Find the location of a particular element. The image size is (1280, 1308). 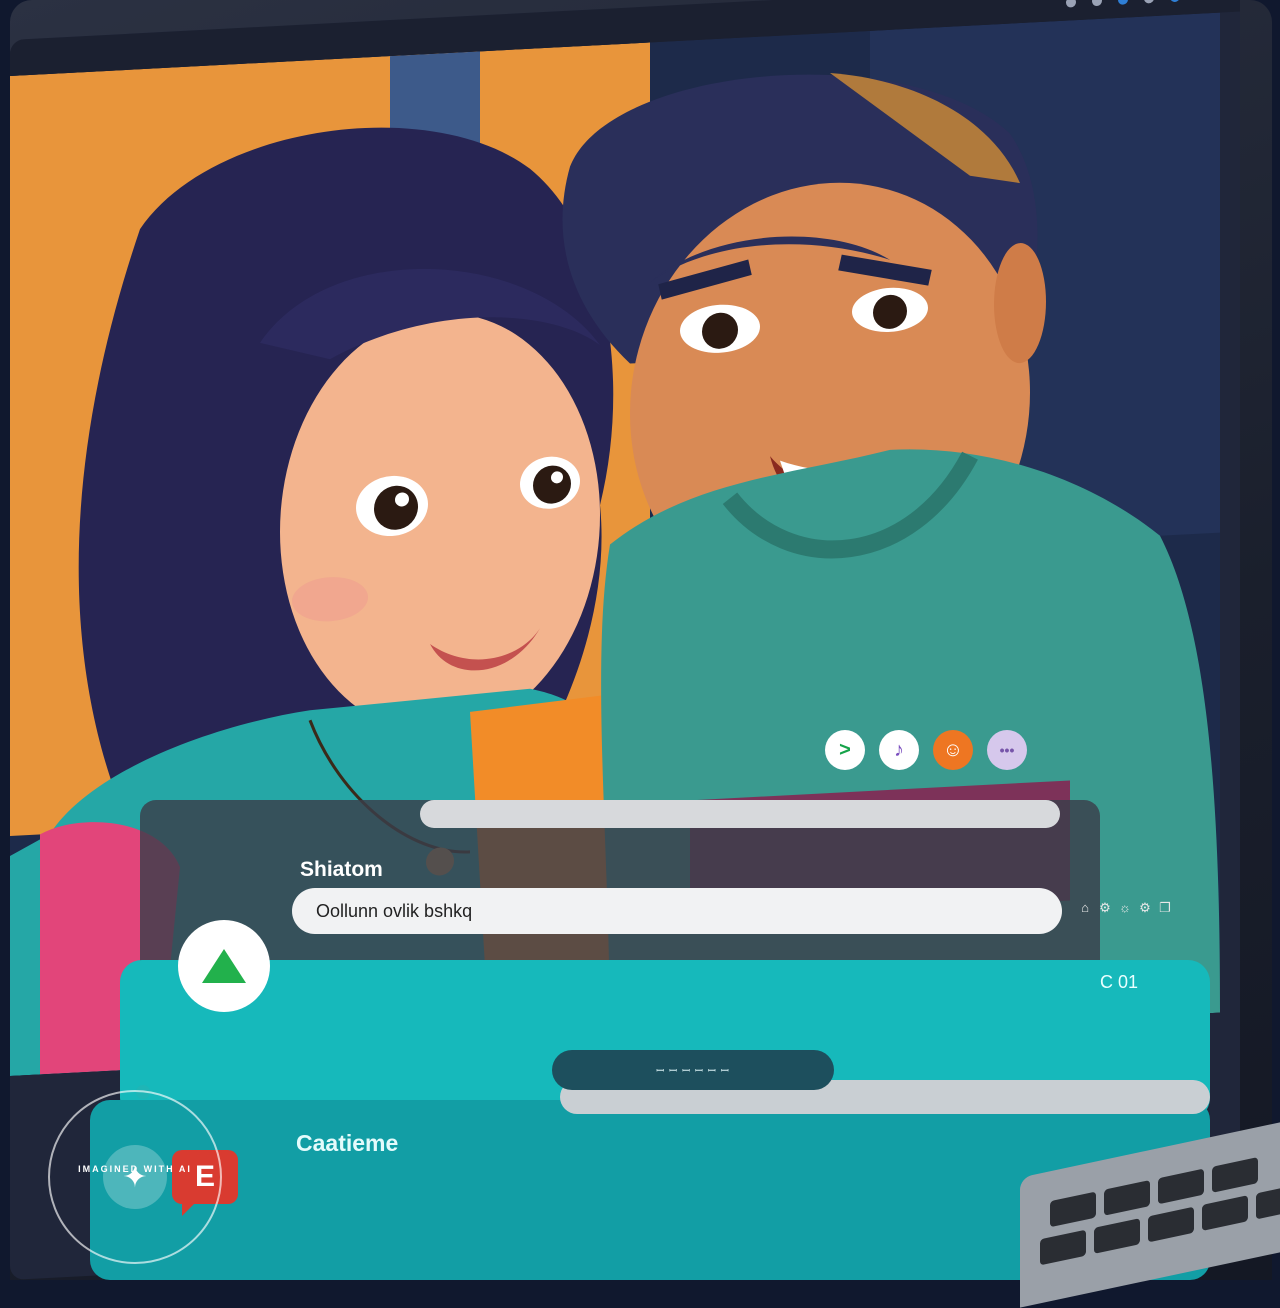

contact-avatar is located at coordinates (224, 966).